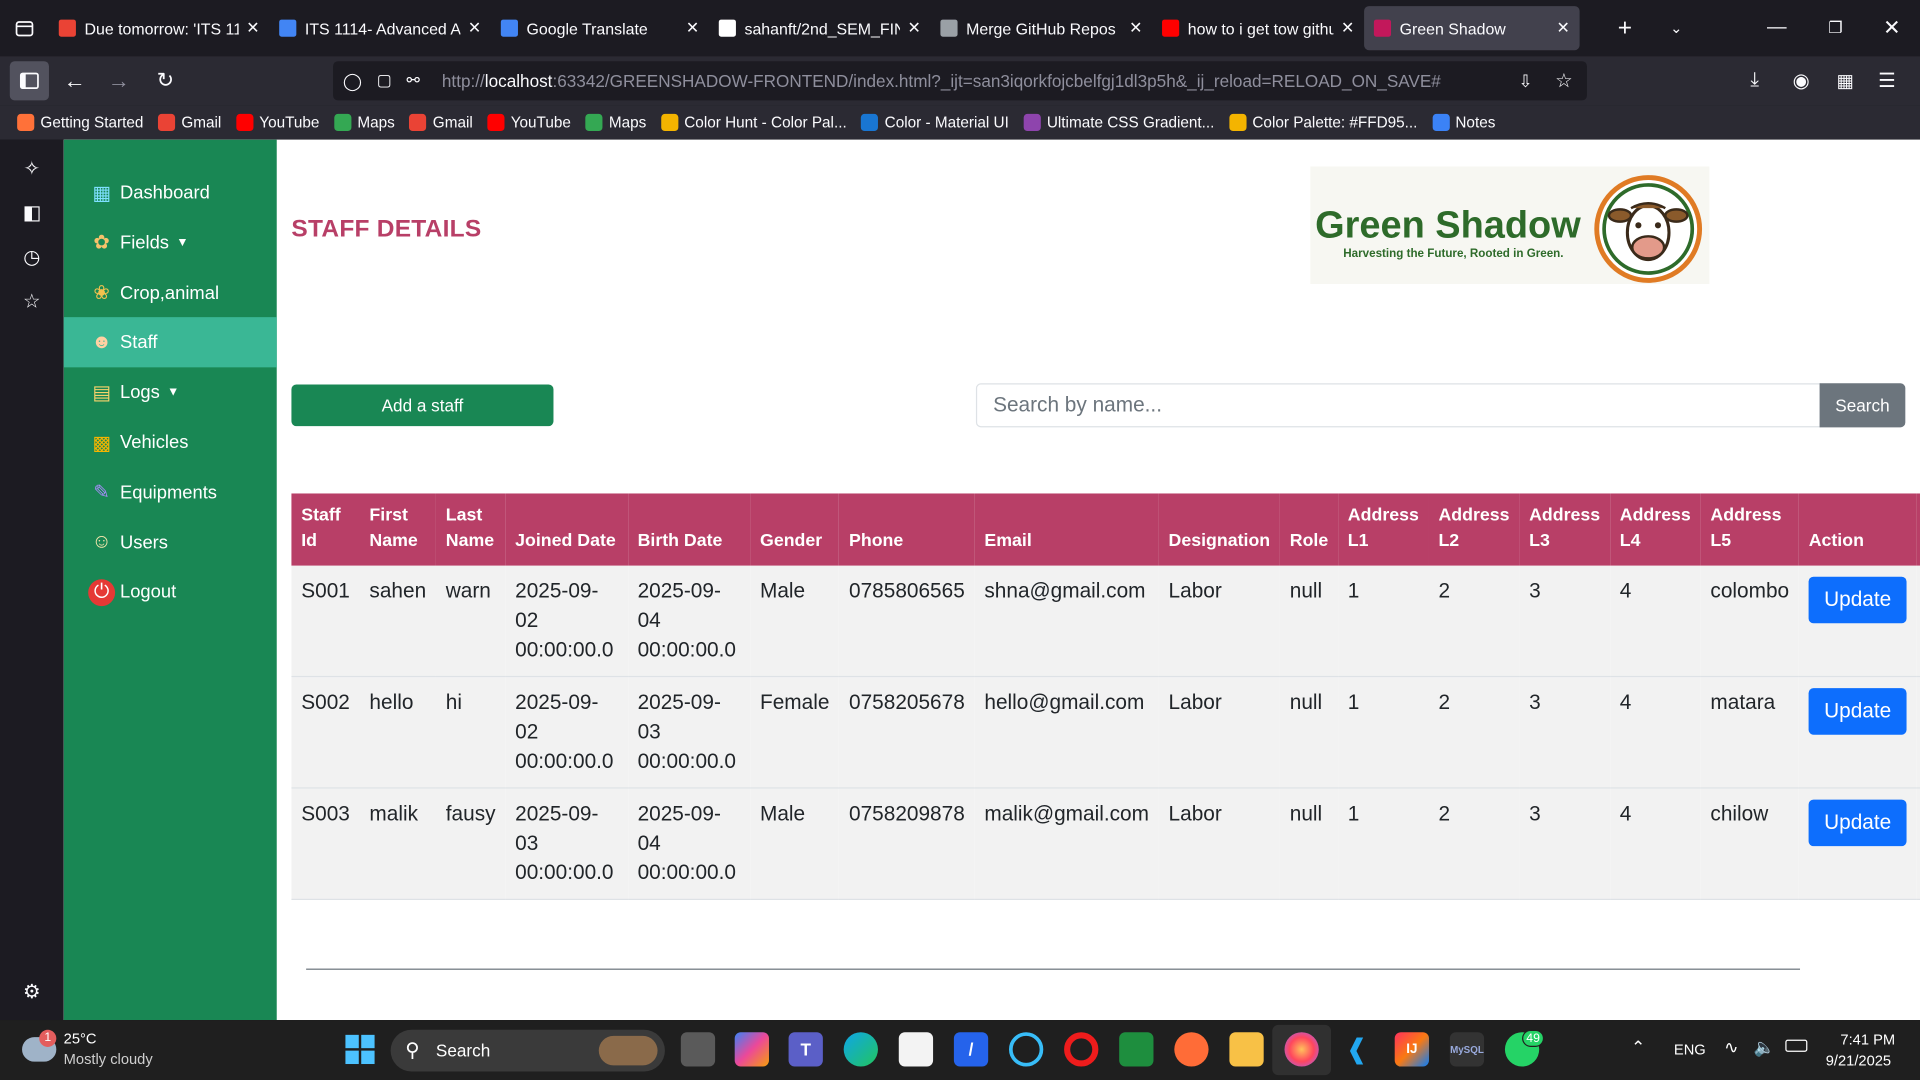 Image resolution: width=1920 pixels, height=1080 pixels. Describe the element at coordinates (669, 122) in the screenshot. I see `bookmark-favicon-icon` at that location.